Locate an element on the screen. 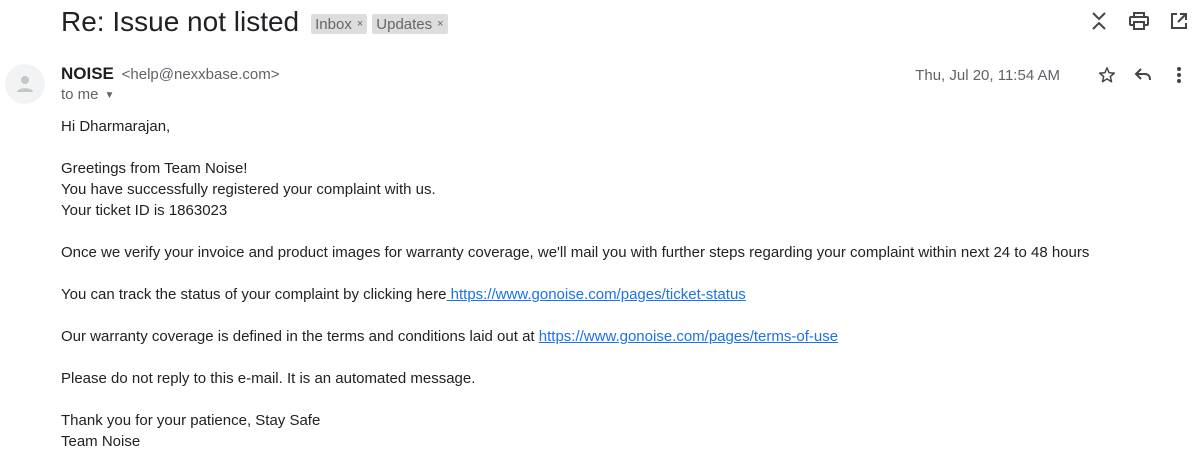 This screenshot has height=472, width=1200. chevron-down-icon: ▼ is located at coordinates (110, 95).